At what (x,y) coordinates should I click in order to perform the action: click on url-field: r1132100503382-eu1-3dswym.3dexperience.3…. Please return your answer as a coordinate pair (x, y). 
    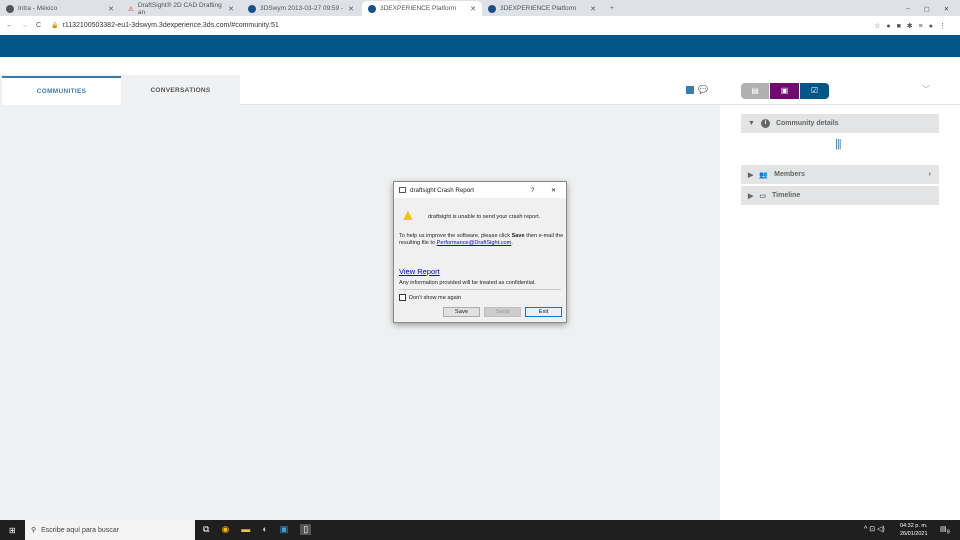
    Looking at the image, I should click on (171, 25).